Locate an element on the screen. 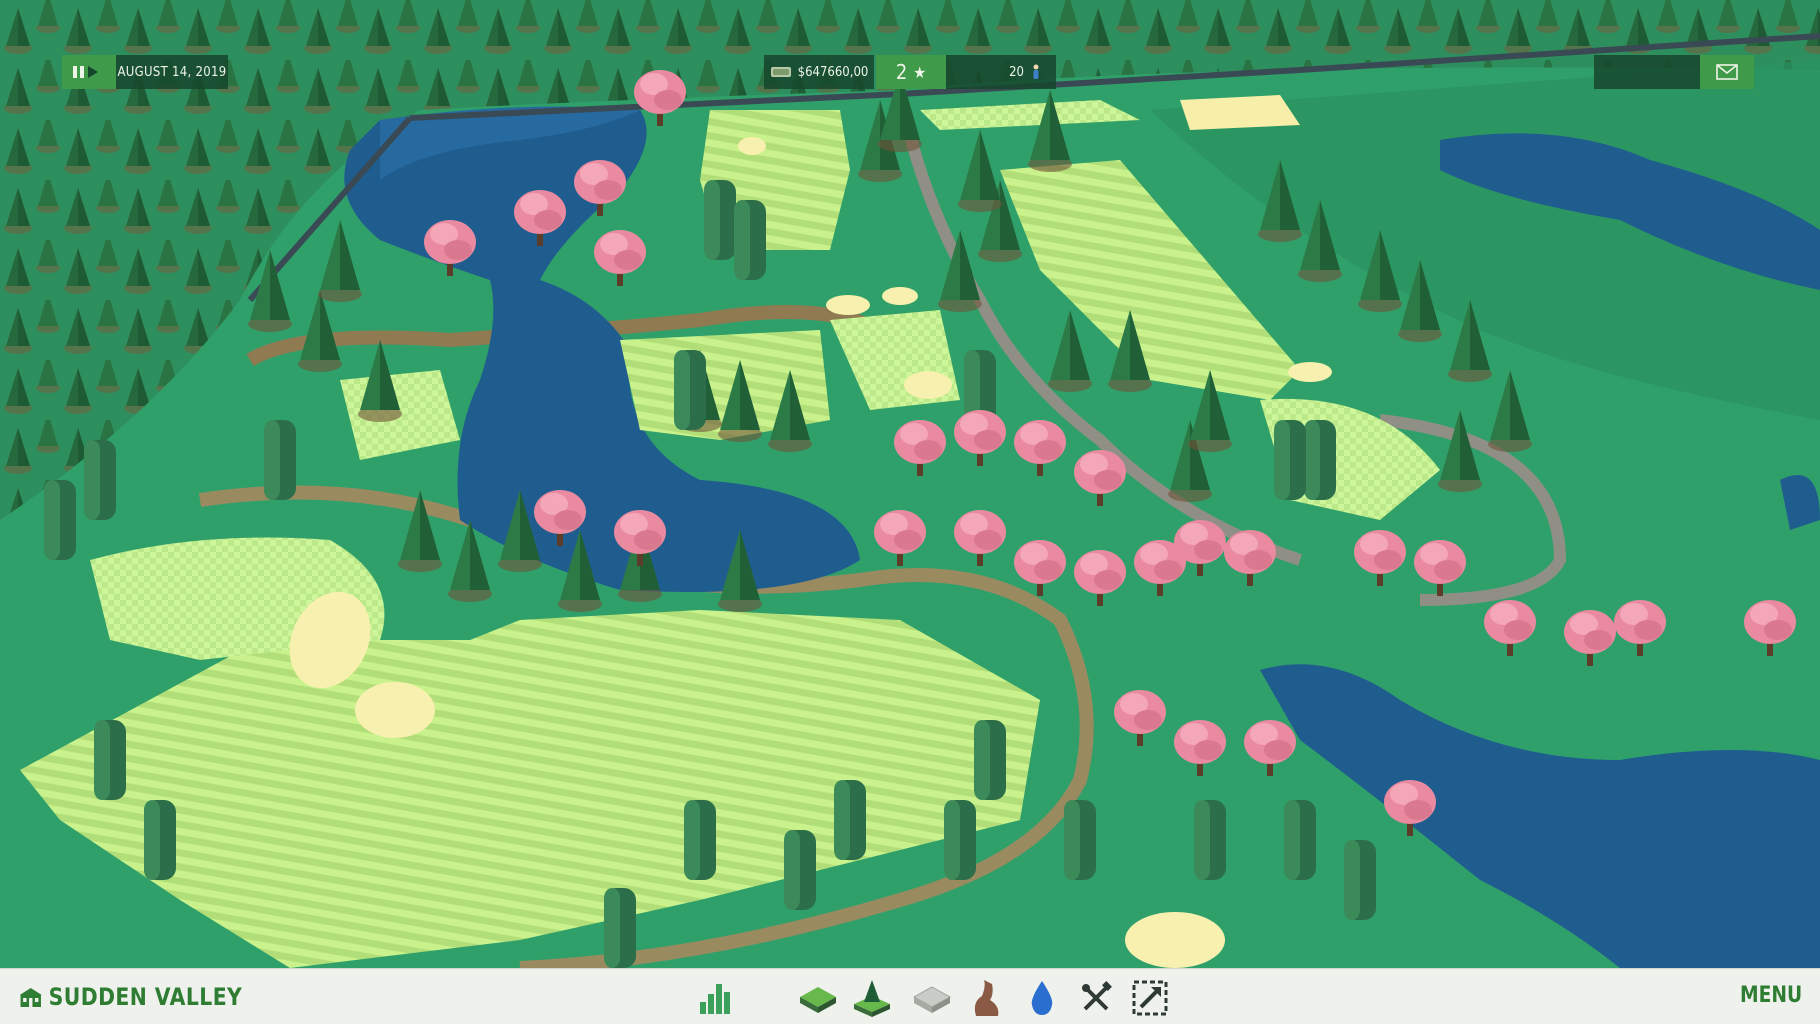 The height and width of the screenshot is (1024, 1820). game-speed-control is located at coordinates (89, 72).